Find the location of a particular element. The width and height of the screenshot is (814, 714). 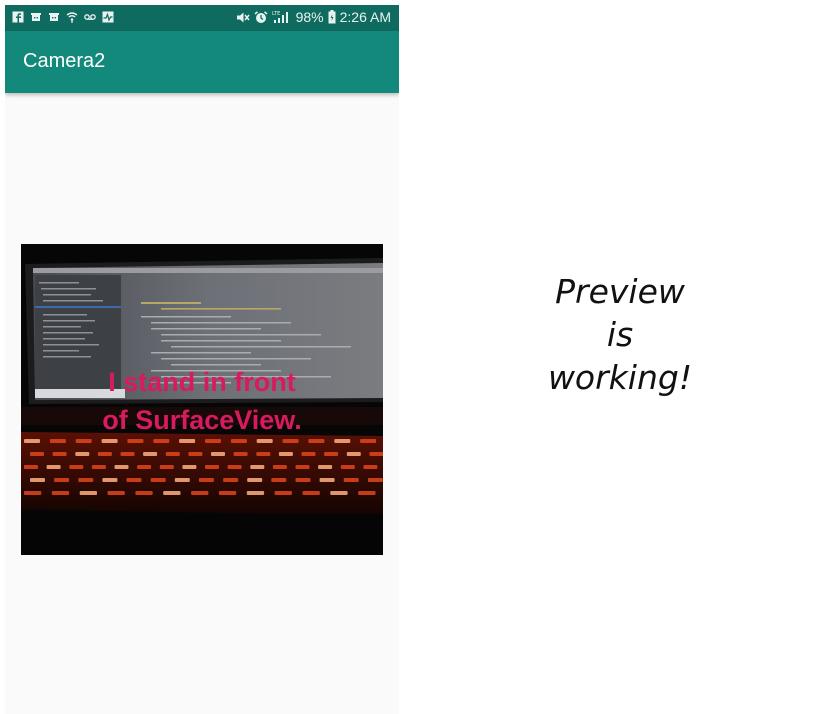

note-line-2: is is located at coordinates (620, 334).